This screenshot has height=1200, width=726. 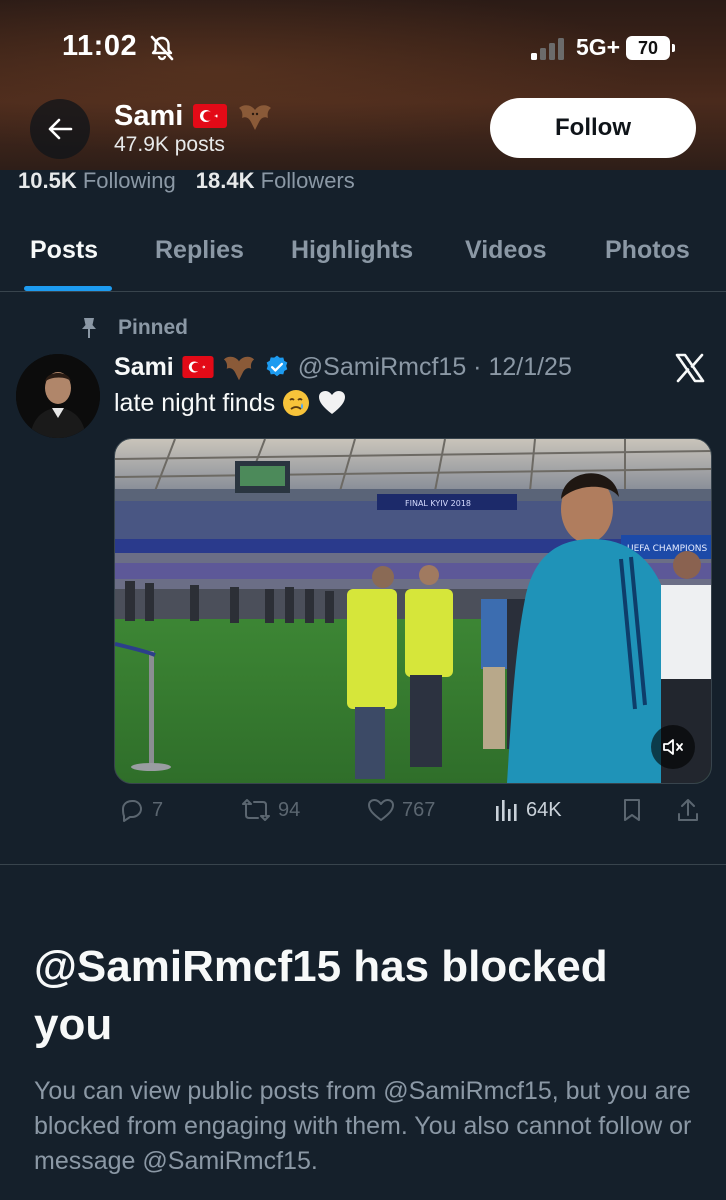 I want to click on bell-slash-icon, so click(x=162, y=48).